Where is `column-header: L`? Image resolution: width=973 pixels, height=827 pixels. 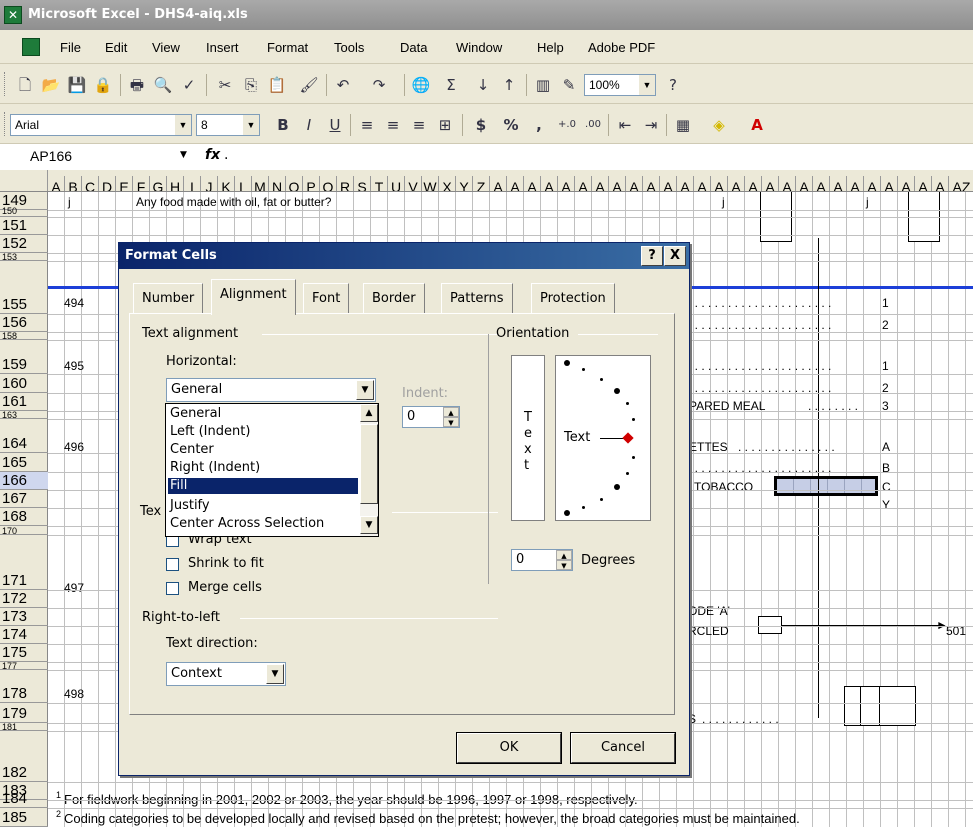 column-header: L is located at coordinates (243, 183).